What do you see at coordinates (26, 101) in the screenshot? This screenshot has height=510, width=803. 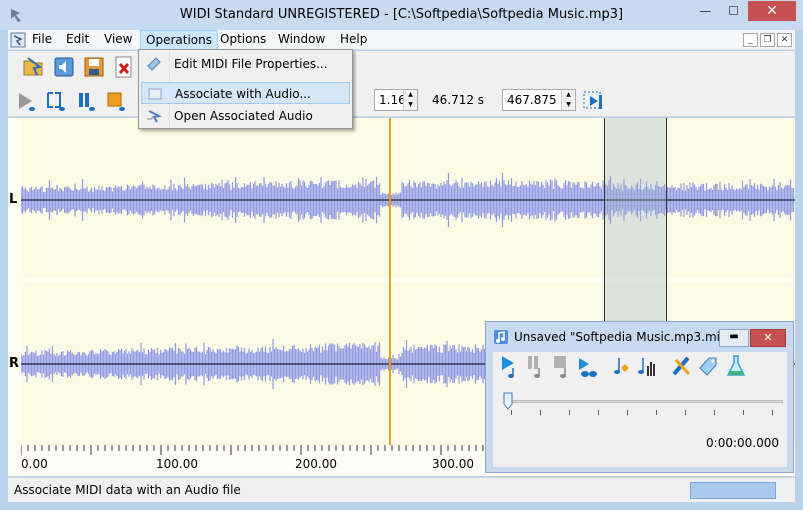 I see `play-icon` at bounding box center [26, 101].